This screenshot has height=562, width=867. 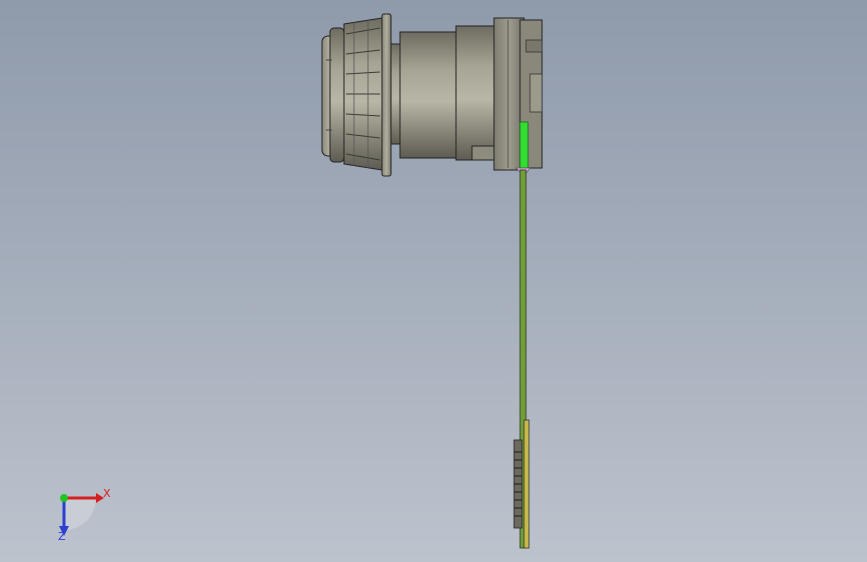 What do you see at coordinates (64, 498) in the screenshot?
I see `y-axis-dot` at bounding box center [64, 498].